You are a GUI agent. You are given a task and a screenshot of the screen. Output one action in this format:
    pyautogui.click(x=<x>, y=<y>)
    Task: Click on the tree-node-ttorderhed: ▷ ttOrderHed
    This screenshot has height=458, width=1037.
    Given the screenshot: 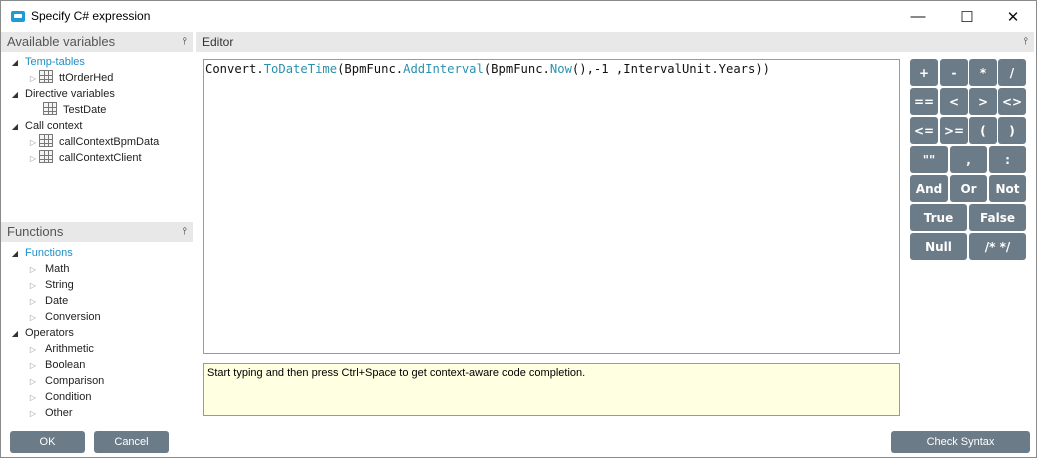 What is the action you would take?
    pyautogui.click(x=70, y=78)
    